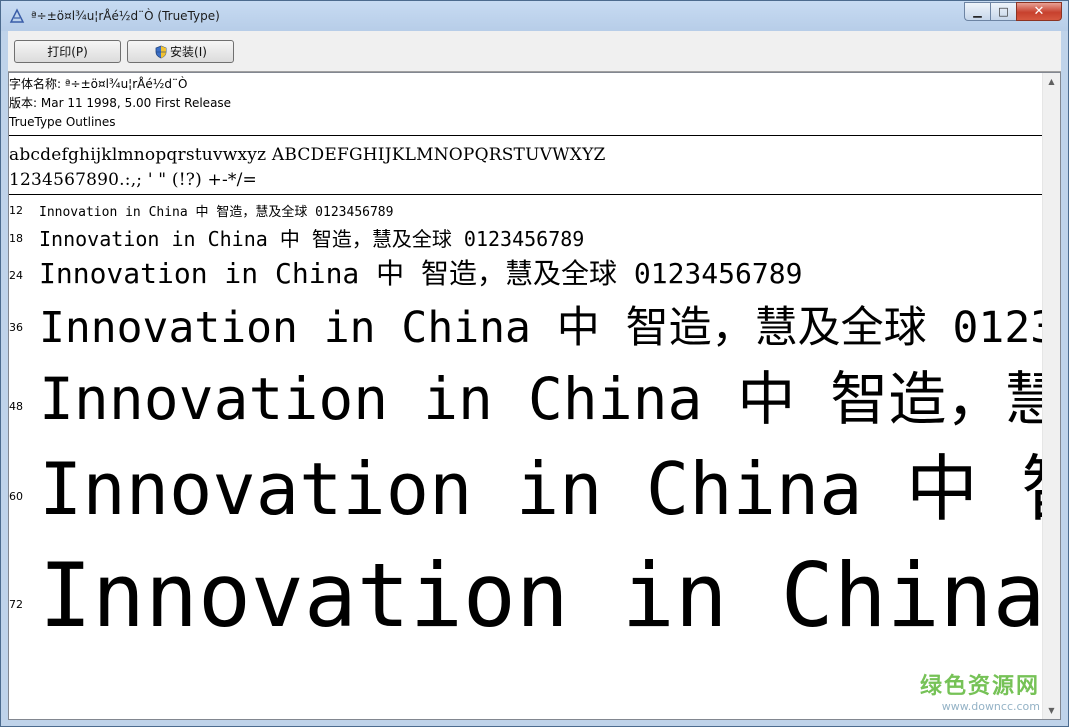 The height and width of the screenshot is (727, 1069). Describe the element at coordinates (133, 180) in the screenshot. I see `charset-digits-symbols: 1234567890.:,; ' " (!?) +-*/=` at that location.